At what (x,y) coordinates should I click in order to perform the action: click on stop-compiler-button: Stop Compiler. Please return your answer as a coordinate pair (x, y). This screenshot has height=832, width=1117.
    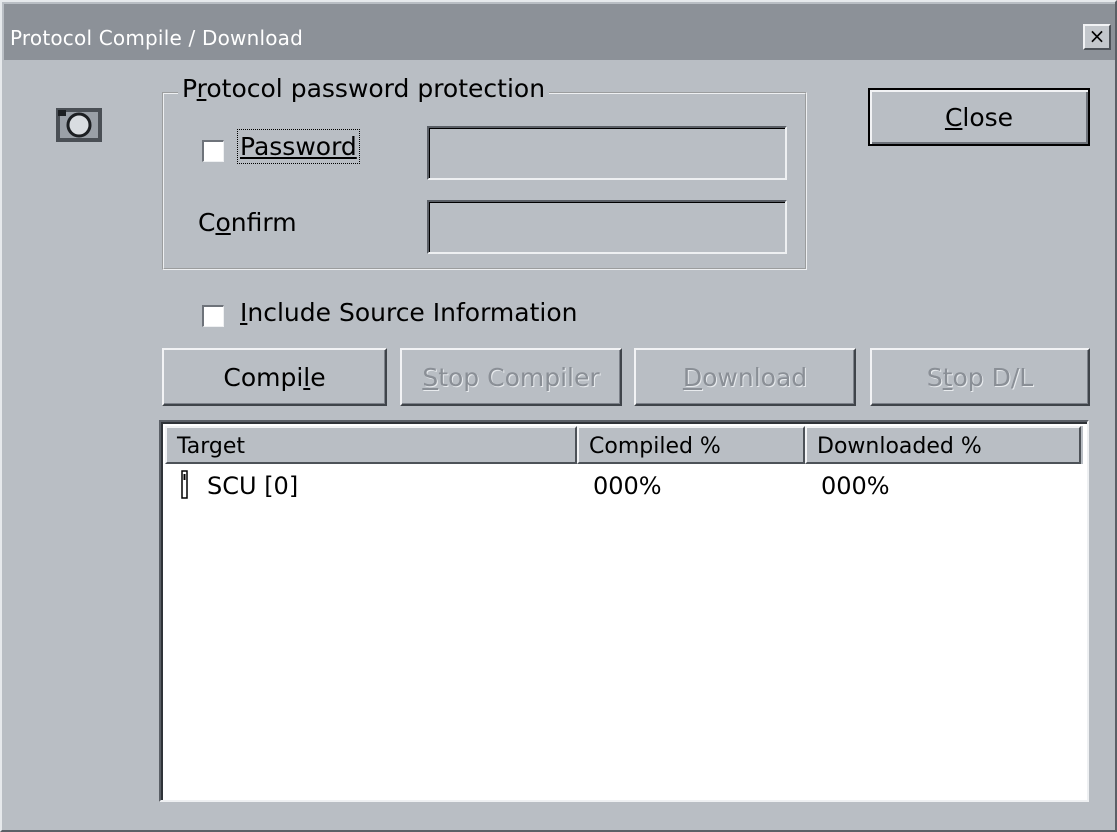
    Looking at the image, I should click on (511, 377).